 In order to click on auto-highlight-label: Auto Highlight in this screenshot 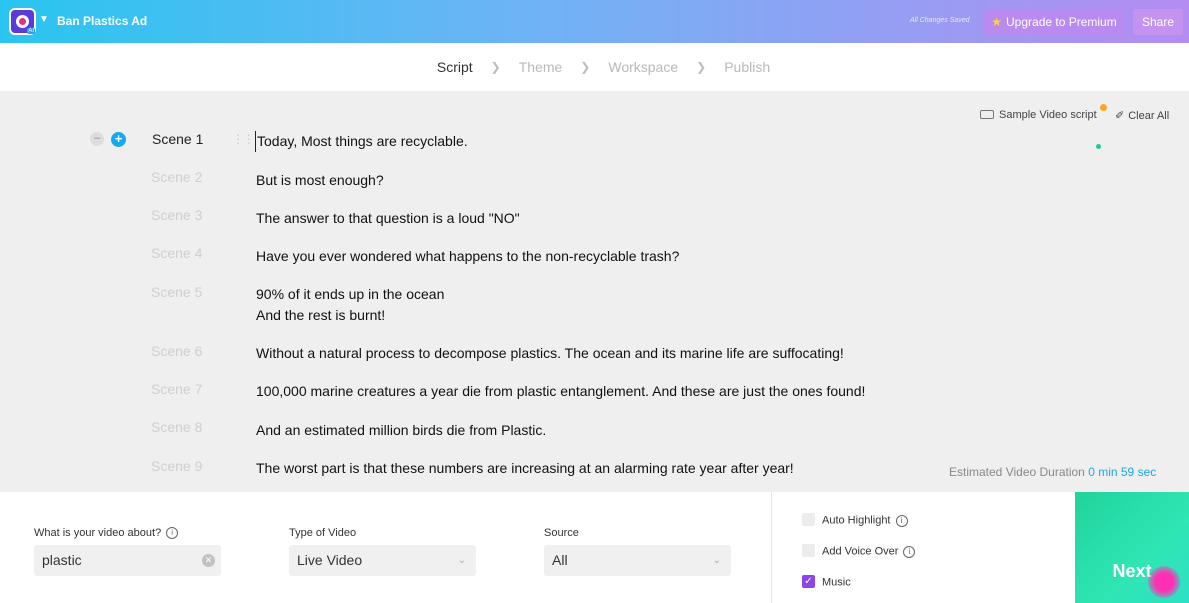, I will do `click(856, 520)`.